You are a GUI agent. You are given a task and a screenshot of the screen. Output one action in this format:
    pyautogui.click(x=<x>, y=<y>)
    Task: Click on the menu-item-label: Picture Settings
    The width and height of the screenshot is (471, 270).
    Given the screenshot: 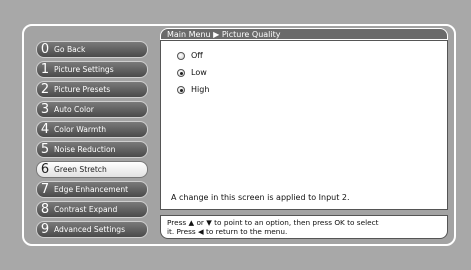 What is the action you would take?
    pyautogui.click(x=84, y=69)
    